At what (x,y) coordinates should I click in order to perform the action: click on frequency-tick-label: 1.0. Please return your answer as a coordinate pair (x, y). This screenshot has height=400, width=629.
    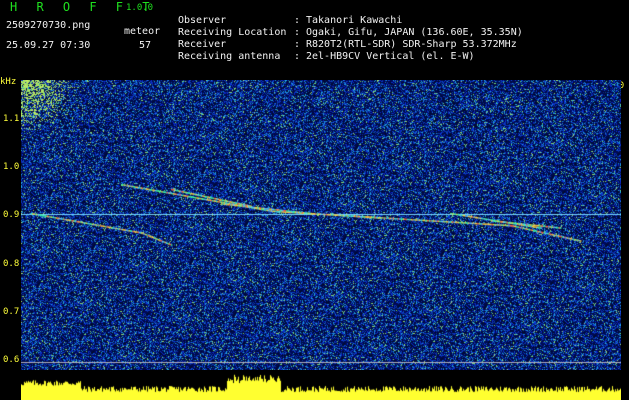
    Looking at the image, I should click on (11, 167).